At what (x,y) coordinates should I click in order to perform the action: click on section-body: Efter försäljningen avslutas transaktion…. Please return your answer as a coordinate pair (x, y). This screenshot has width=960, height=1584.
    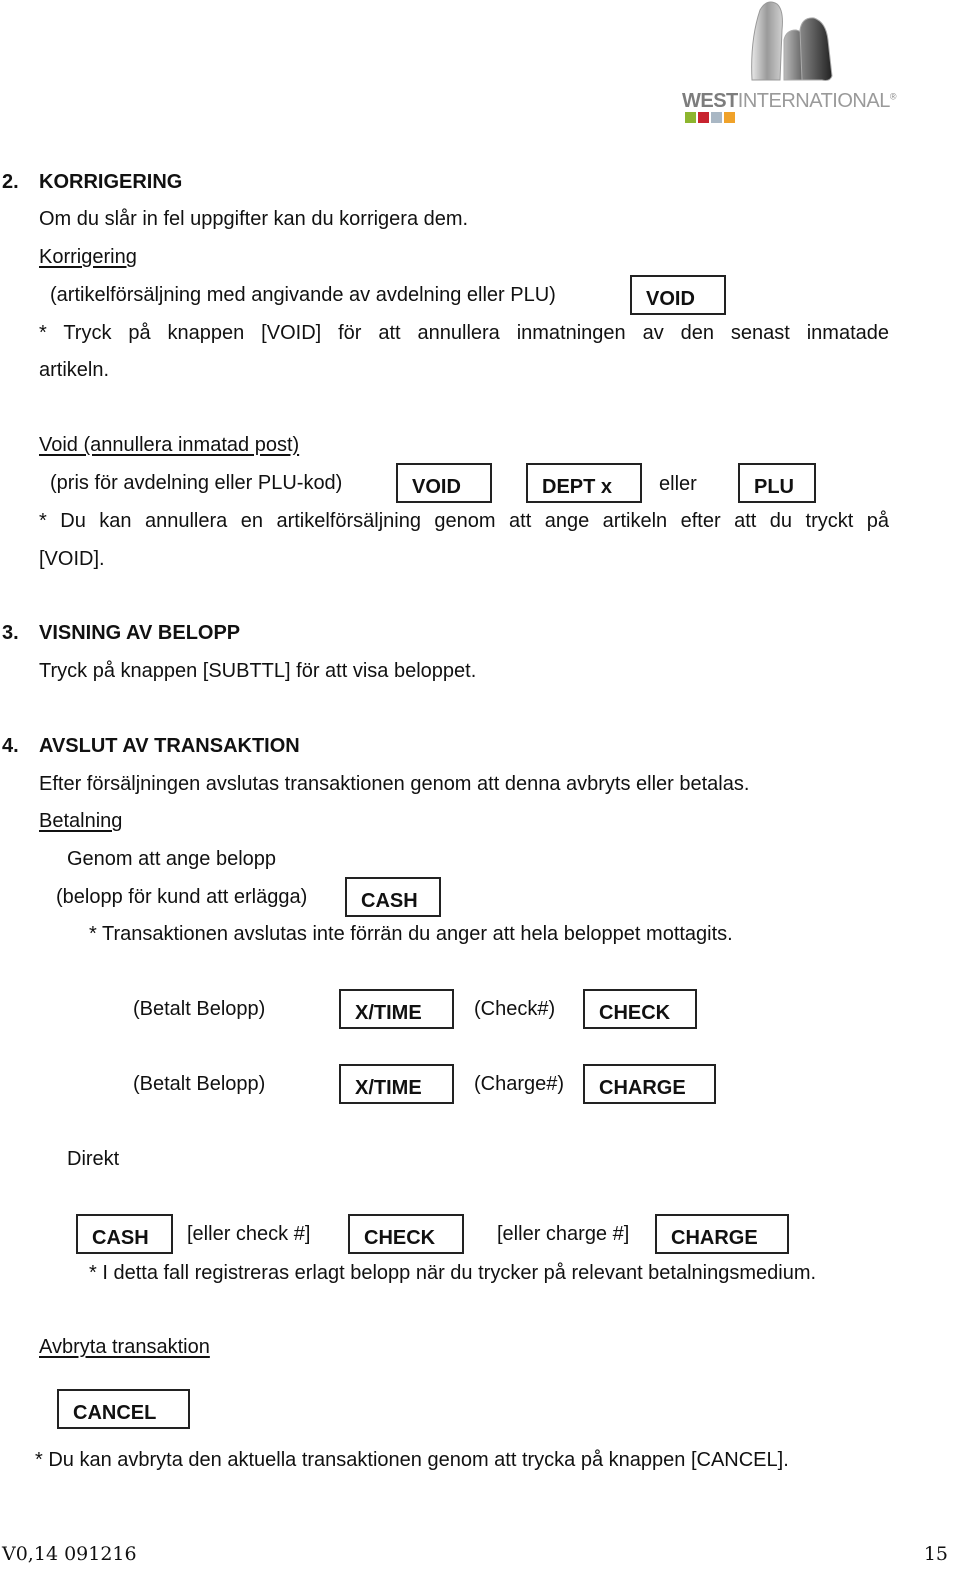
    Looking at the image, I should click on (394, 784).